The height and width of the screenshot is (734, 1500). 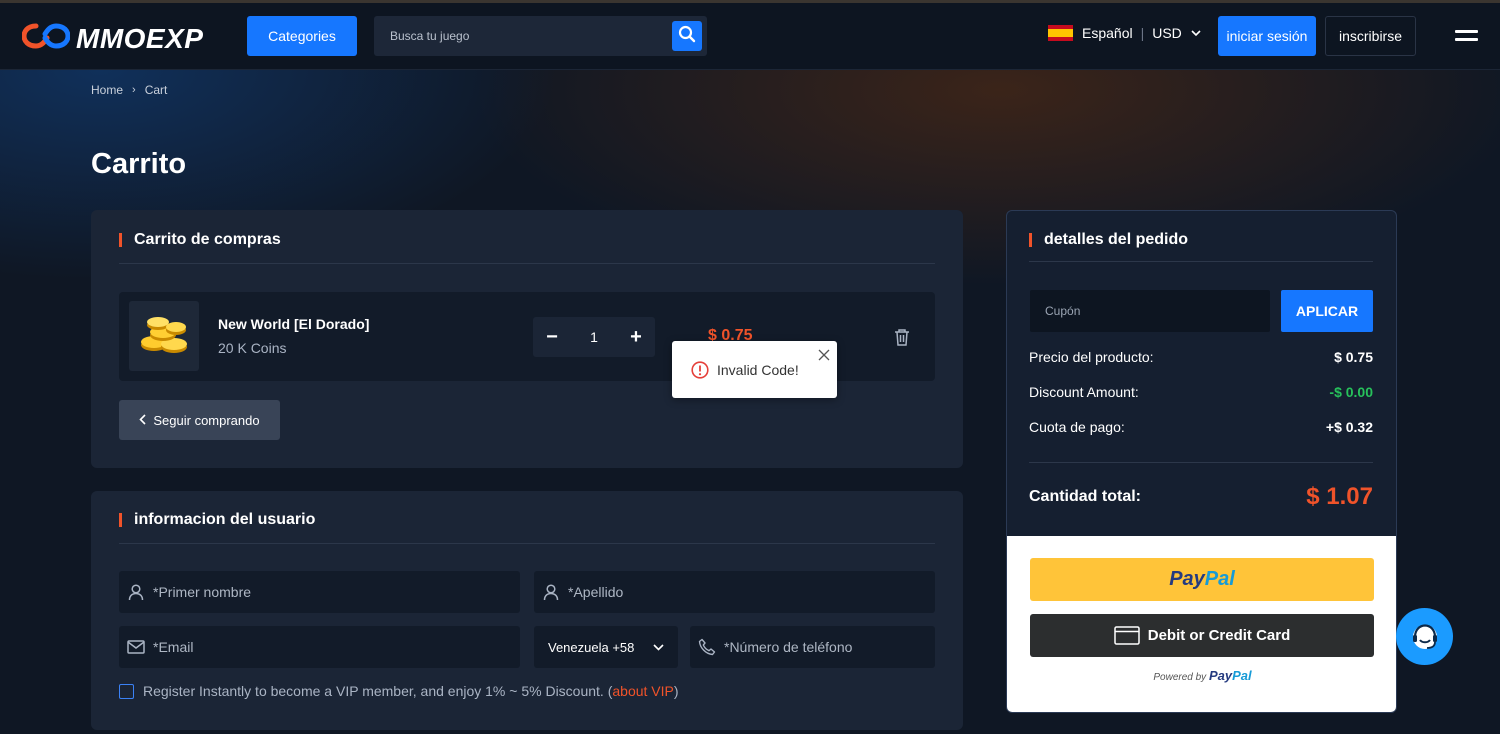 I want to click on login-button: iniciar sesión, so click(x=1267, y=36).